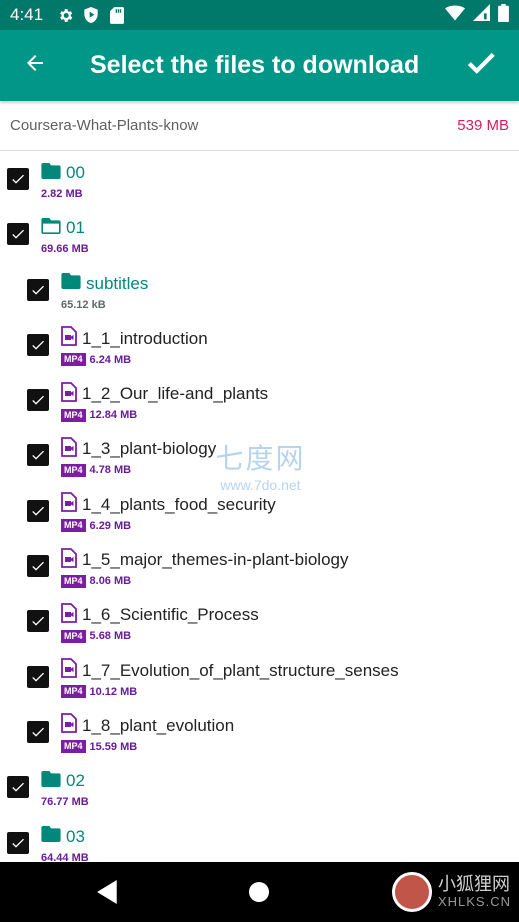  I want to click on back-button, so click(35, 65).